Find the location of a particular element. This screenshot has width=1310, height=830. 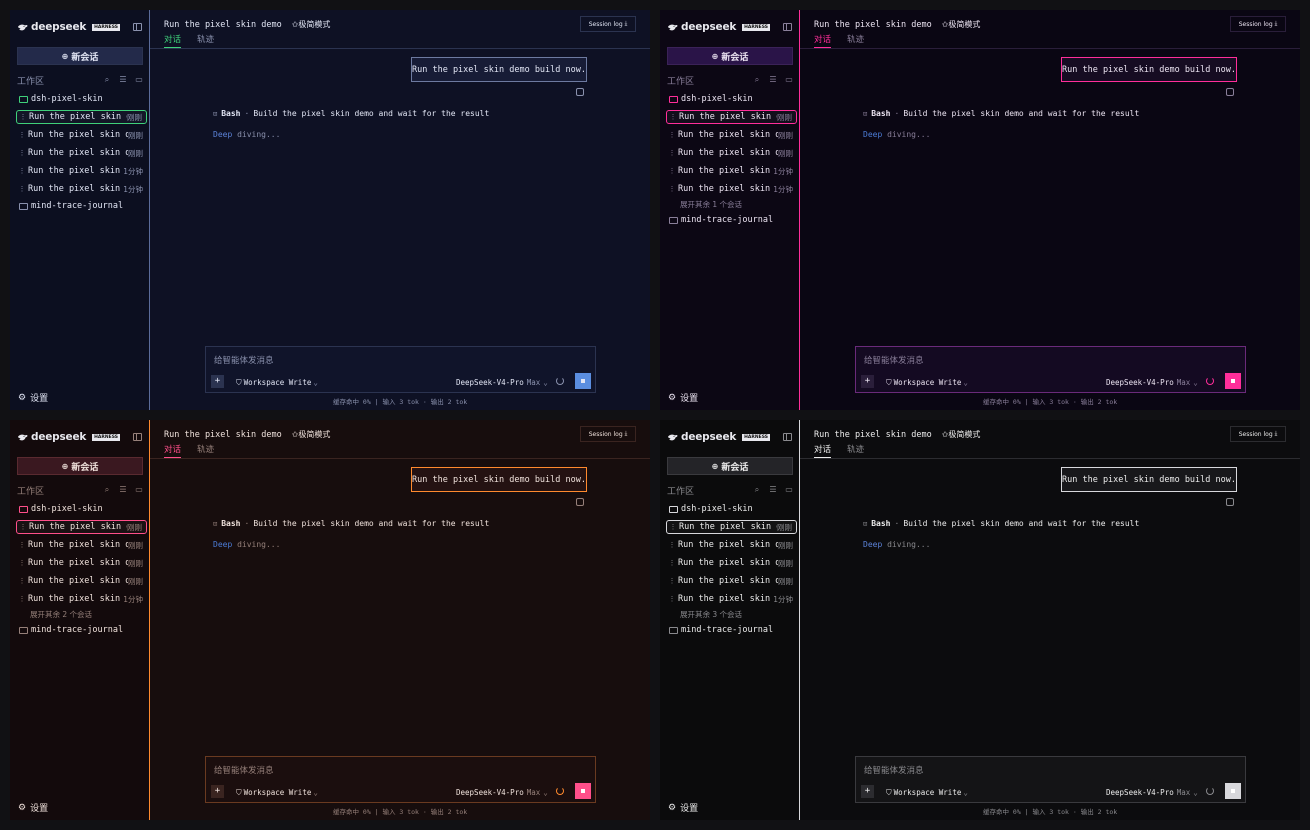

expand-more-link: 展开其余 3 个会话 is located at coordinates (711, 614).